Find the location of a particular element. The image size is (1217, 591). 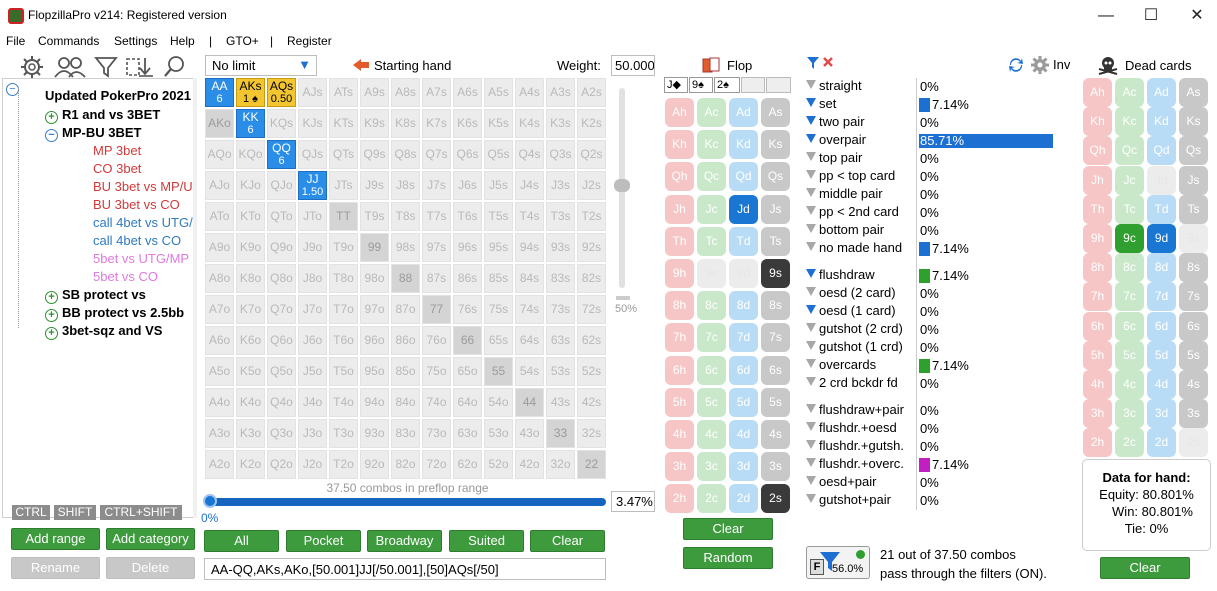

filter-row: straight 0% is located at coordinates (936, 87).